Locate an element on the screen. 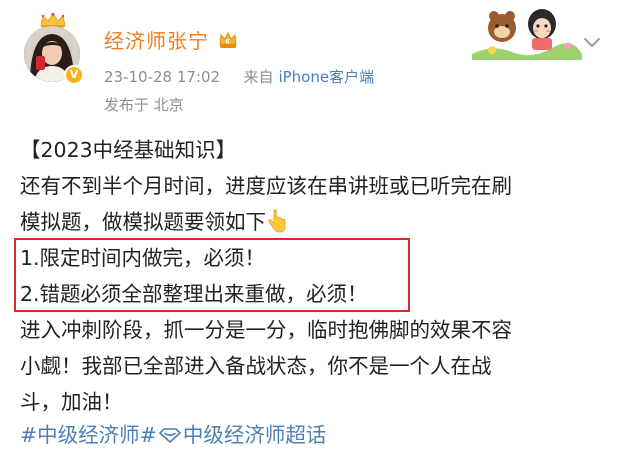 The width and height of the screenshot is (624, 452). location-value: 北京 is located at coordinates (168, 105).